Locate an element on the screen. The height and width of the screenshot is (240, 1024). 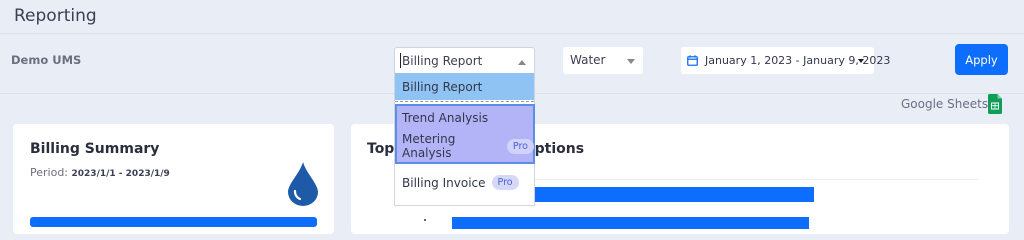
report-option-billing-report: Billing Report is located at coordinates (464, 86).